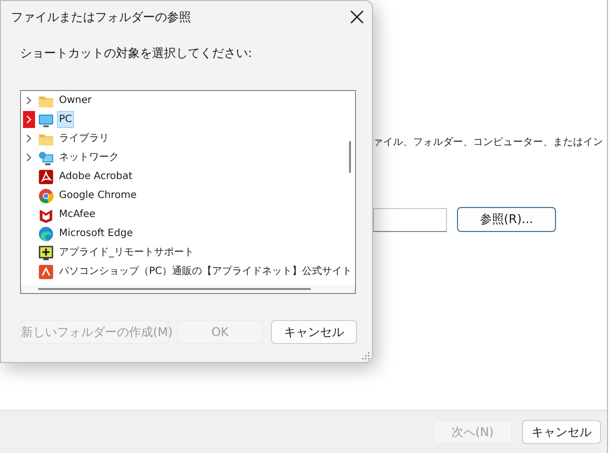  What do you see at coordinates (101, 17) in the screenshot?
I see `dialog-title: ファイルまたはフォルダーの参照` at bounding box center [101, 17].